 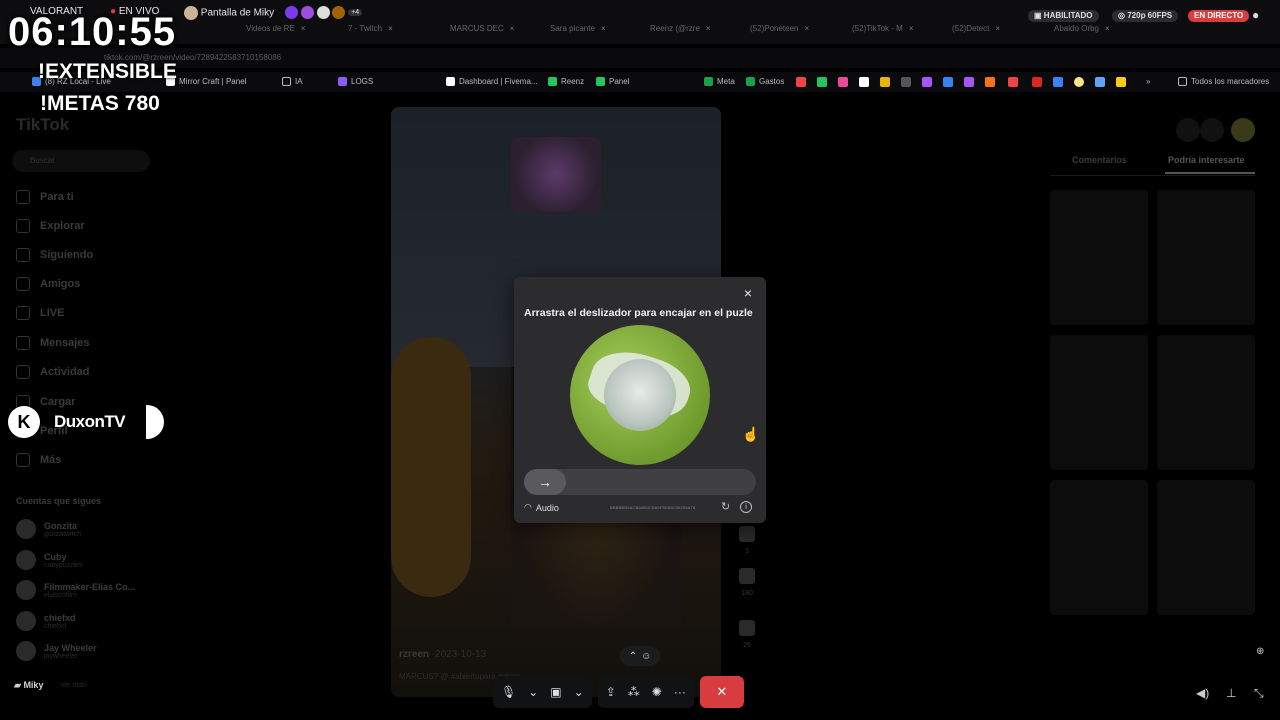 I want to click on expand-participants-button: ⌃ ☺, so click(x=640, y=656).